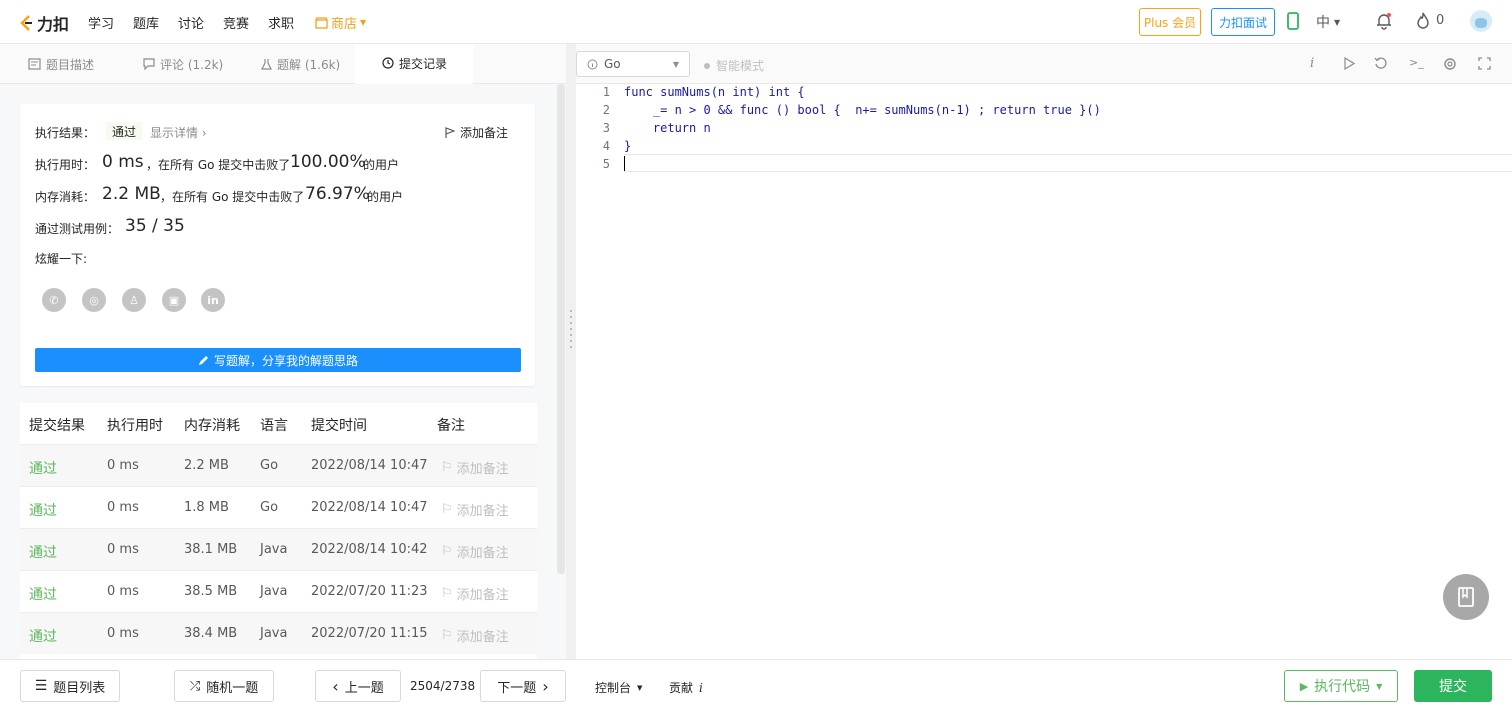 This screenshot has width=1512, height=710. I want to click on contribute-link: 贡献 i, so click(686, 687).